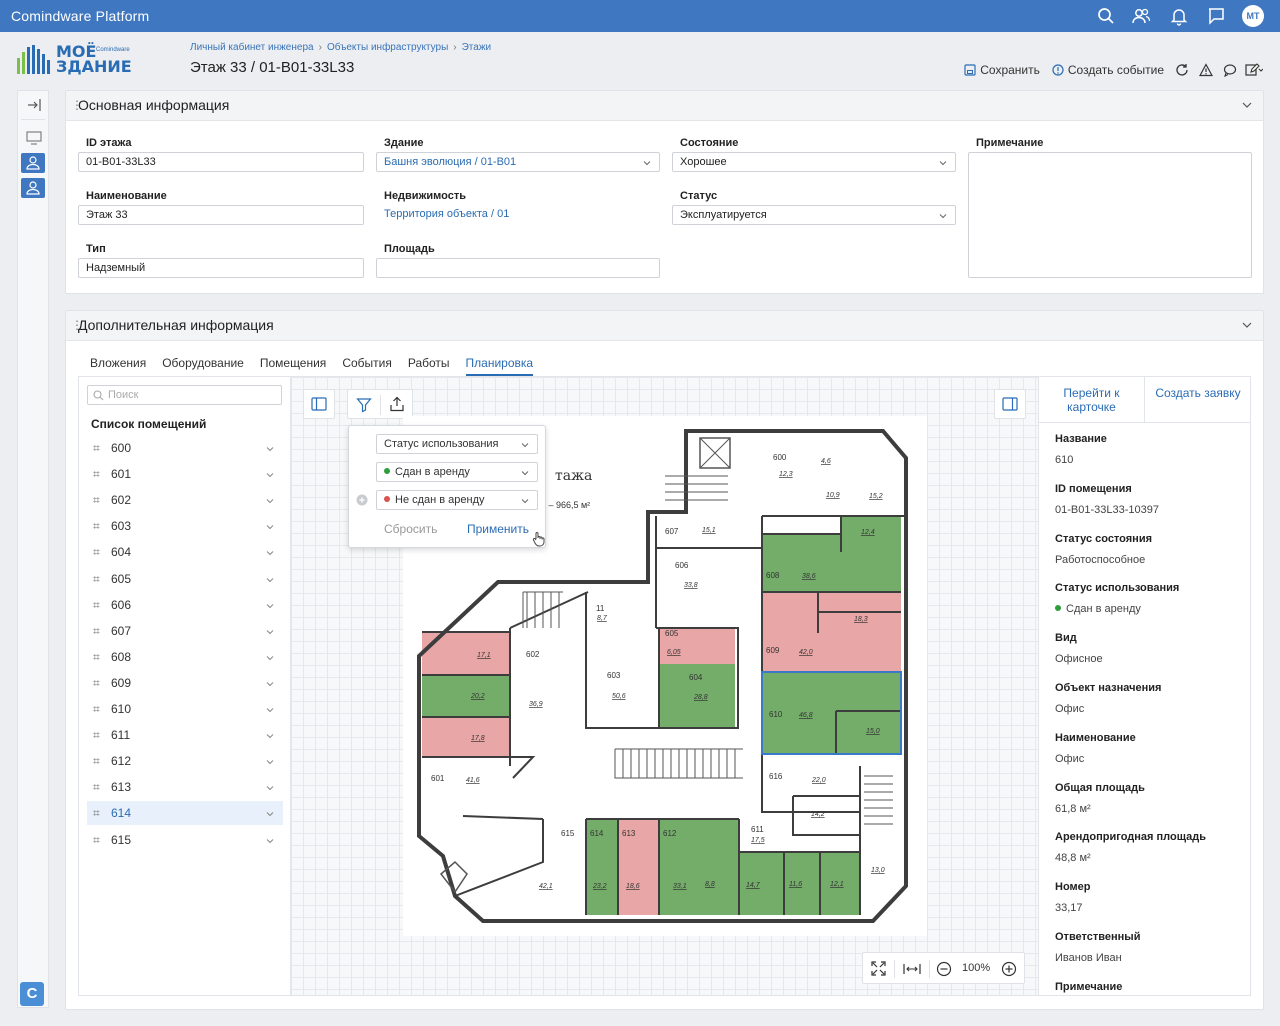  What do you see at coordinates (1106, 16) in the screenshot?
I see `search-icon` at bounding box center [1106, 16].